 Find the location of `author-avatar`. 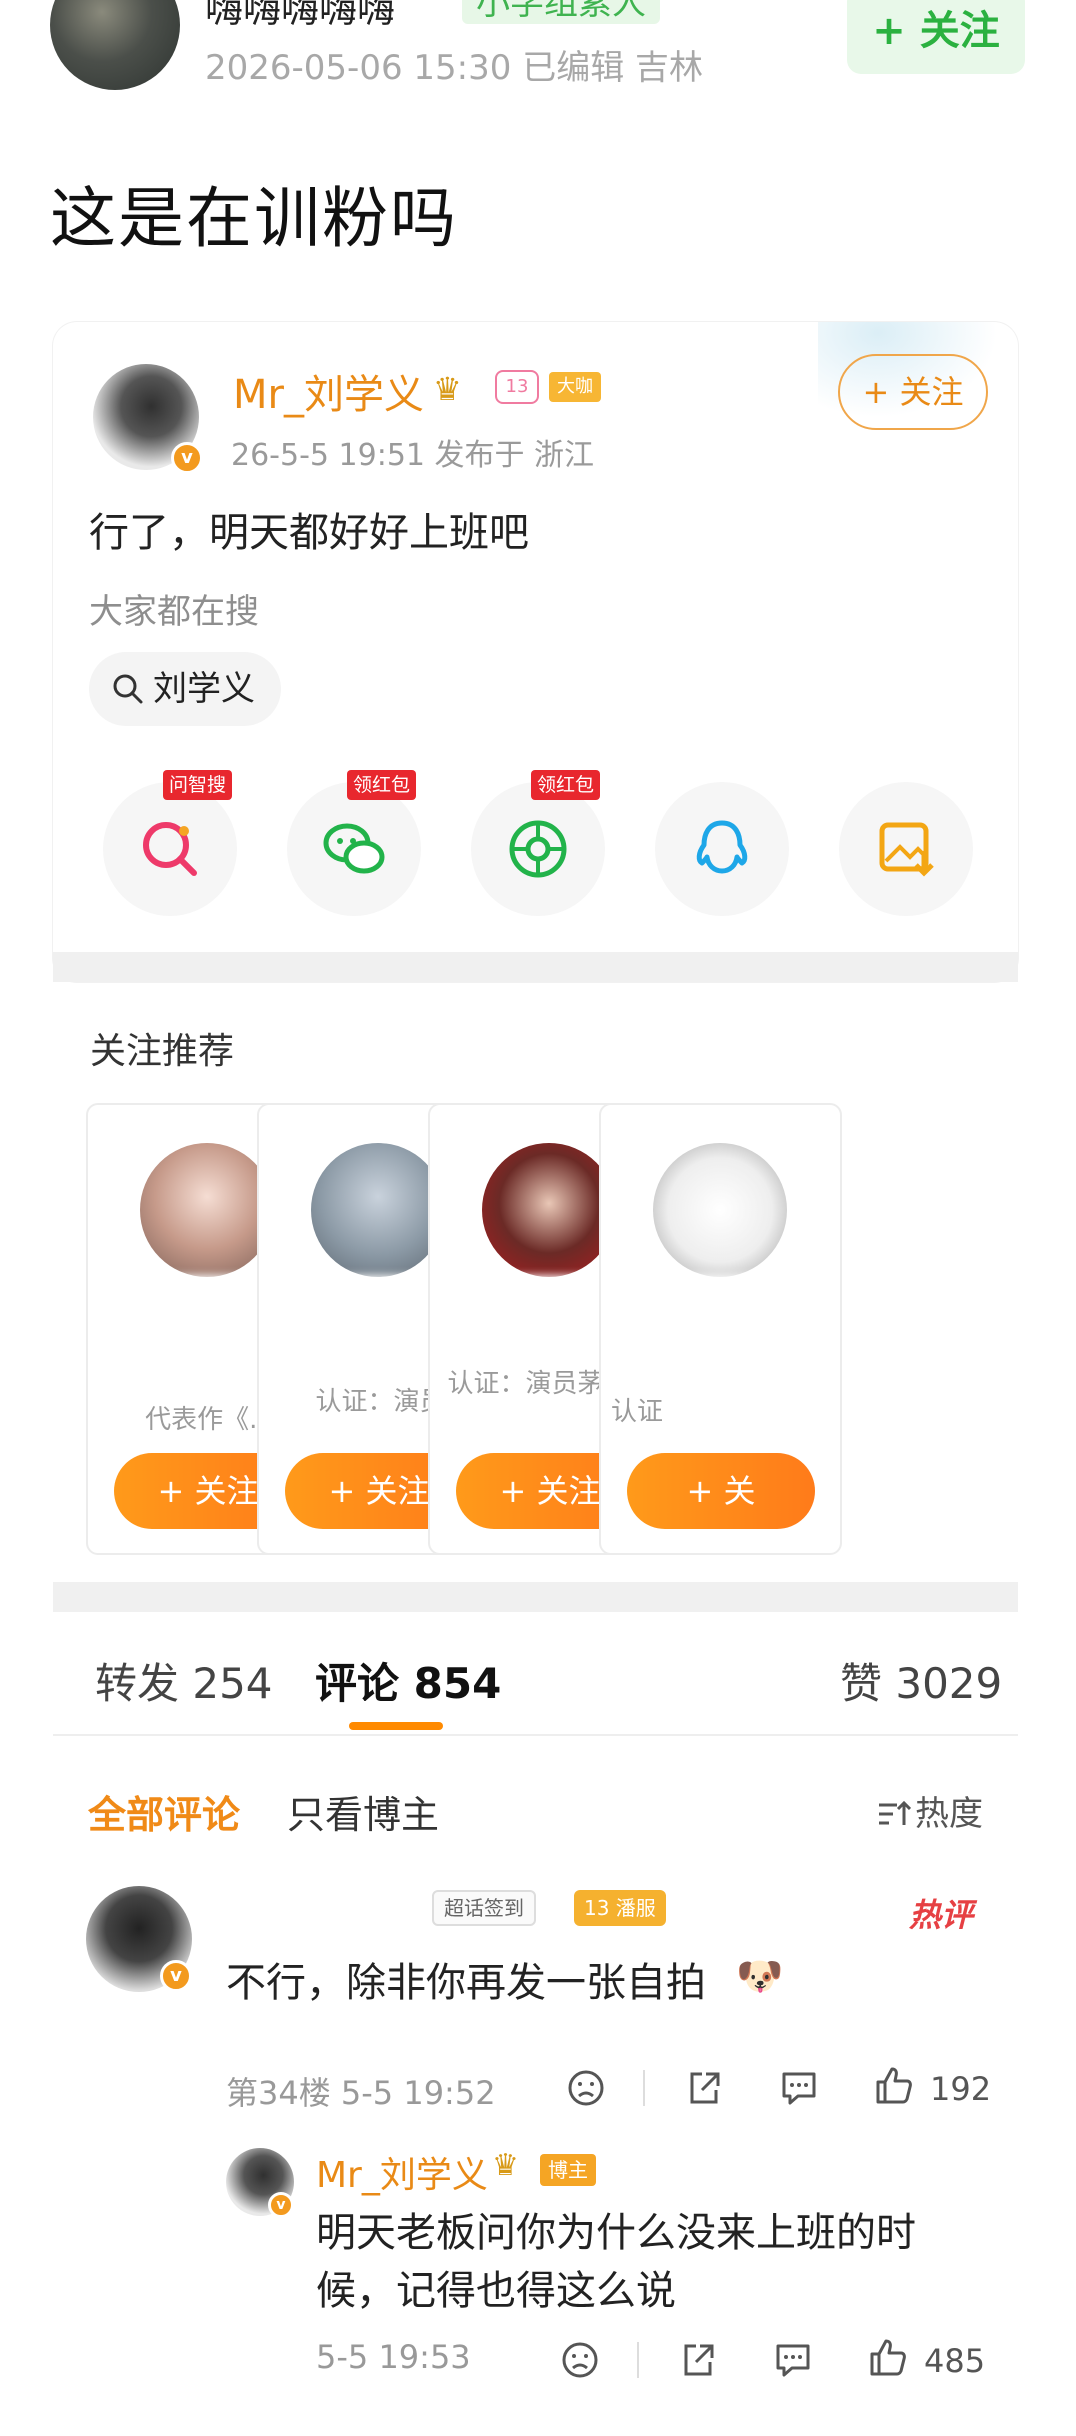

author-avatar is located at coordinates (115, 45).